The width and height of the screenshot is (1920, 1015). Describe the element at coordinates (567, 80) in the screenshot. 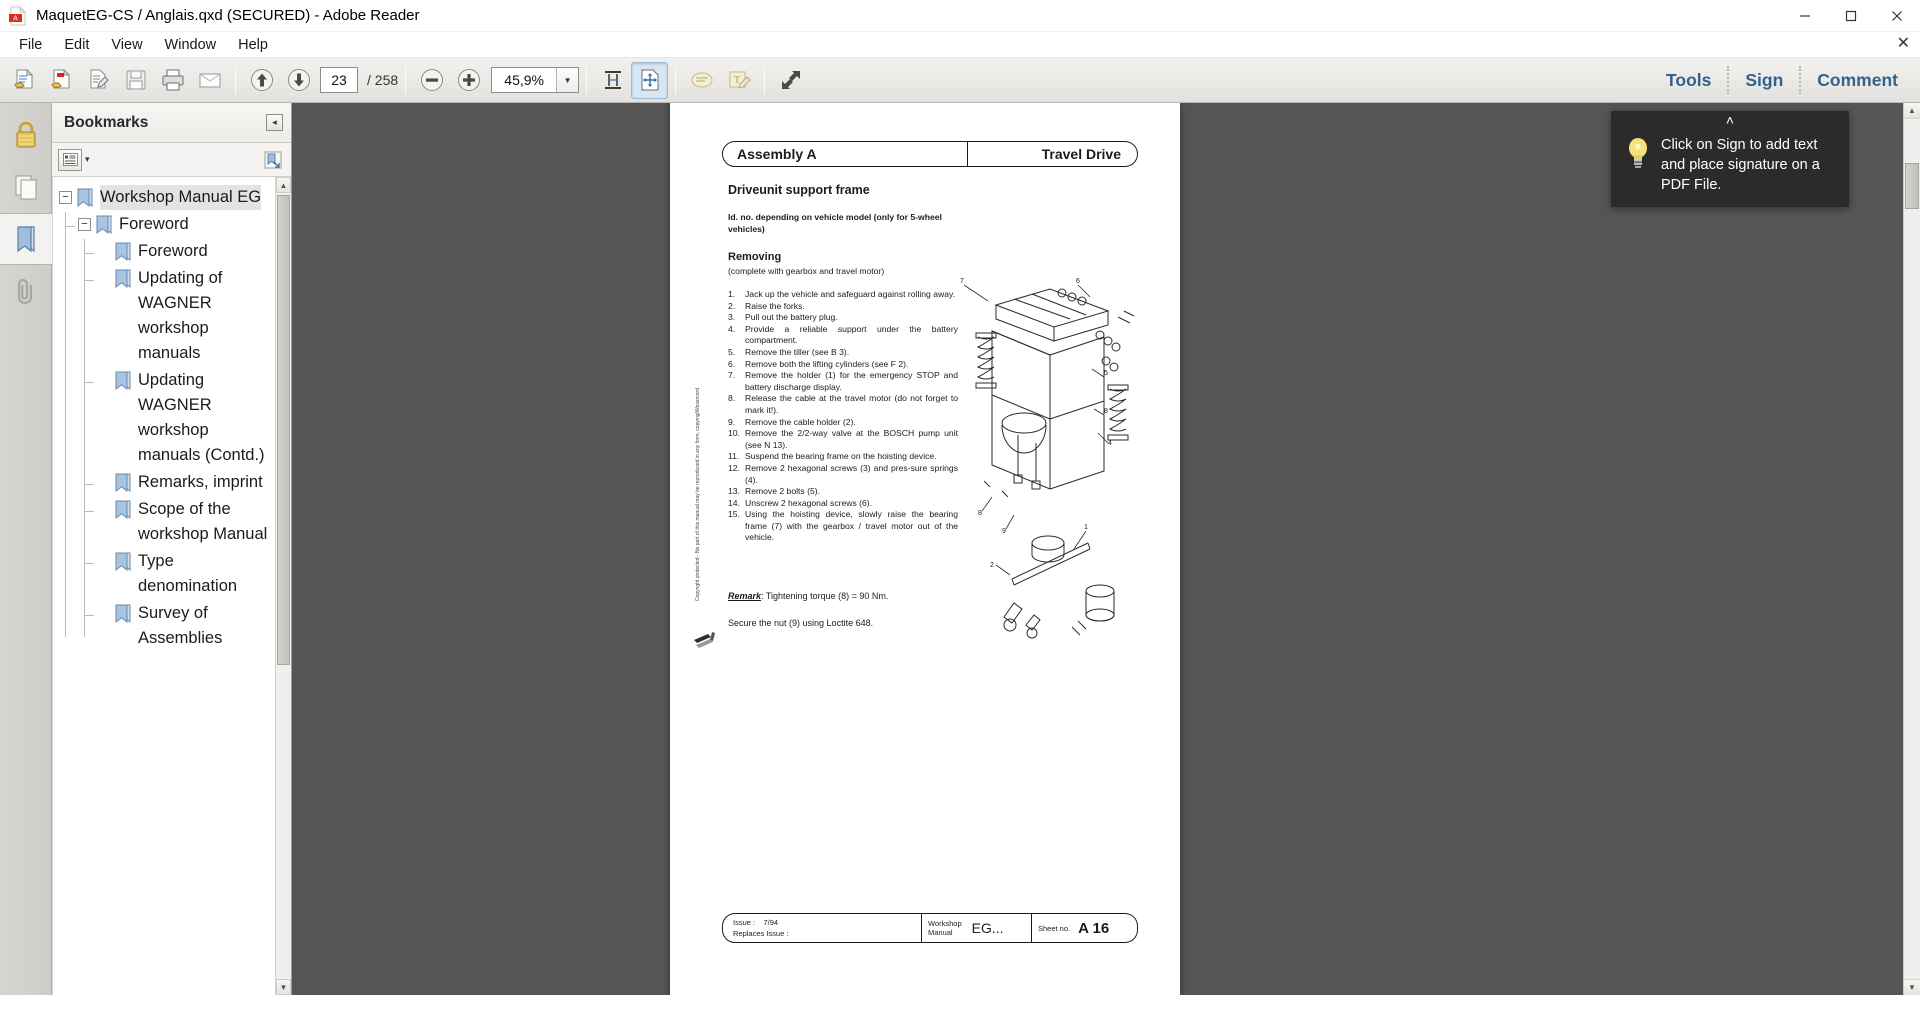

I see `chevron-down-icon: ▼` at that location.